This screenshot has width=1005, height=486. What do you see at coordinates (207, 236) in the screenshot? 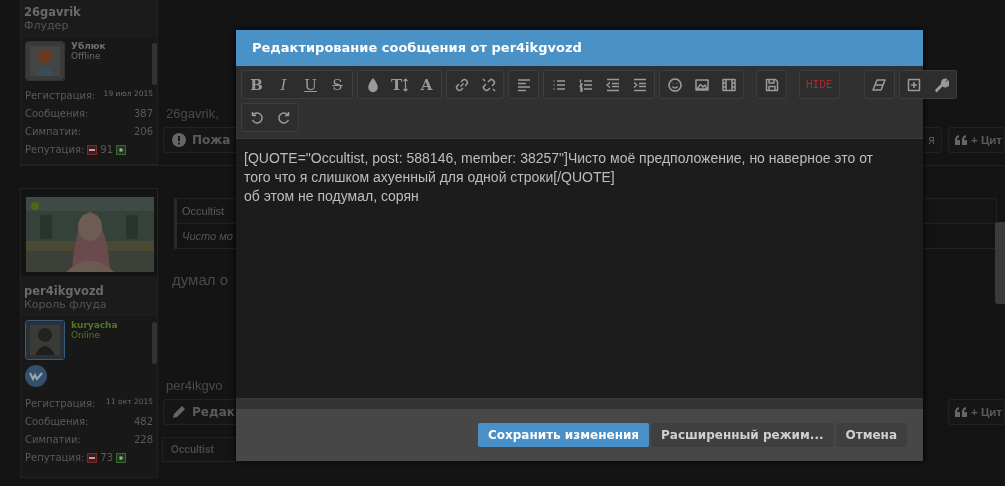
I see `quote-text: Чисто мо` at bounding box center [207, 236].